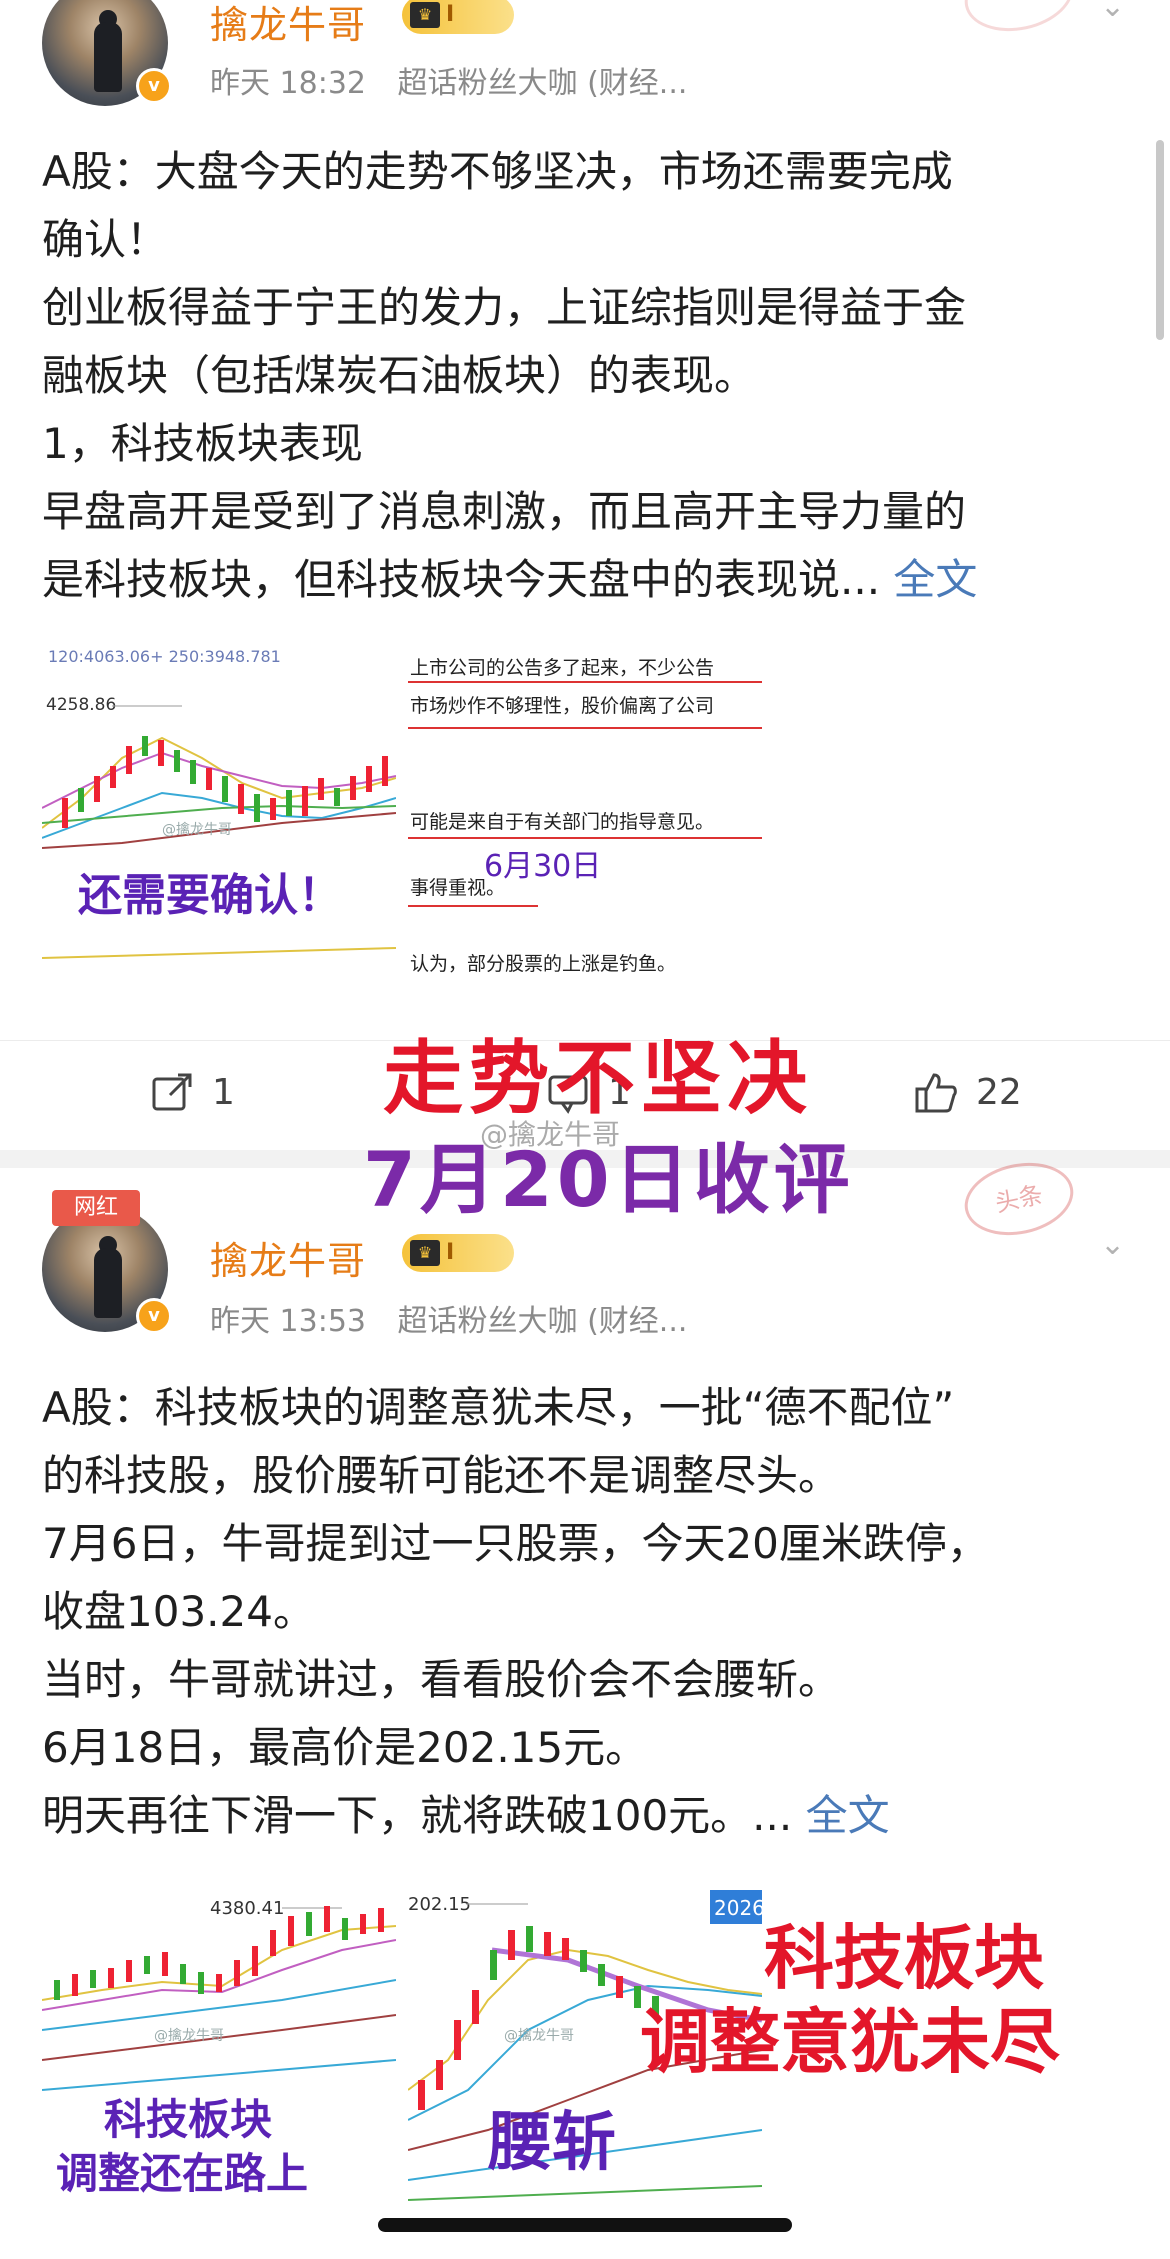 This screenshot has width=1170, height=2259. Describe the element at coordinates (552, 2143) in the screenshot. I see `image-caption: 腰斩` at that location.